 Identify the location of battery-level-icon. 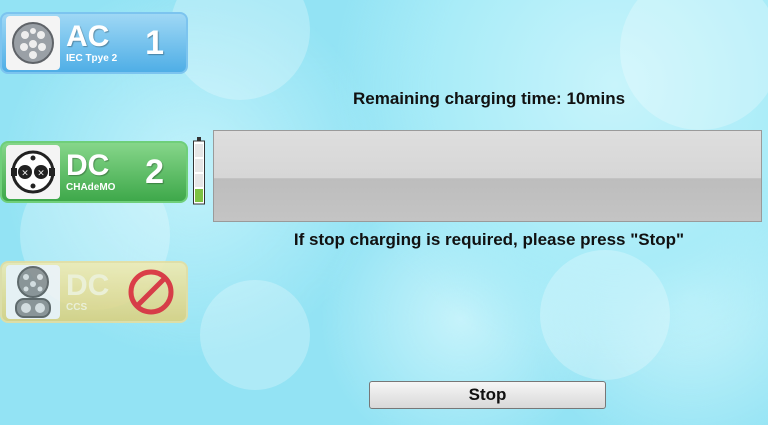
(199, 171).